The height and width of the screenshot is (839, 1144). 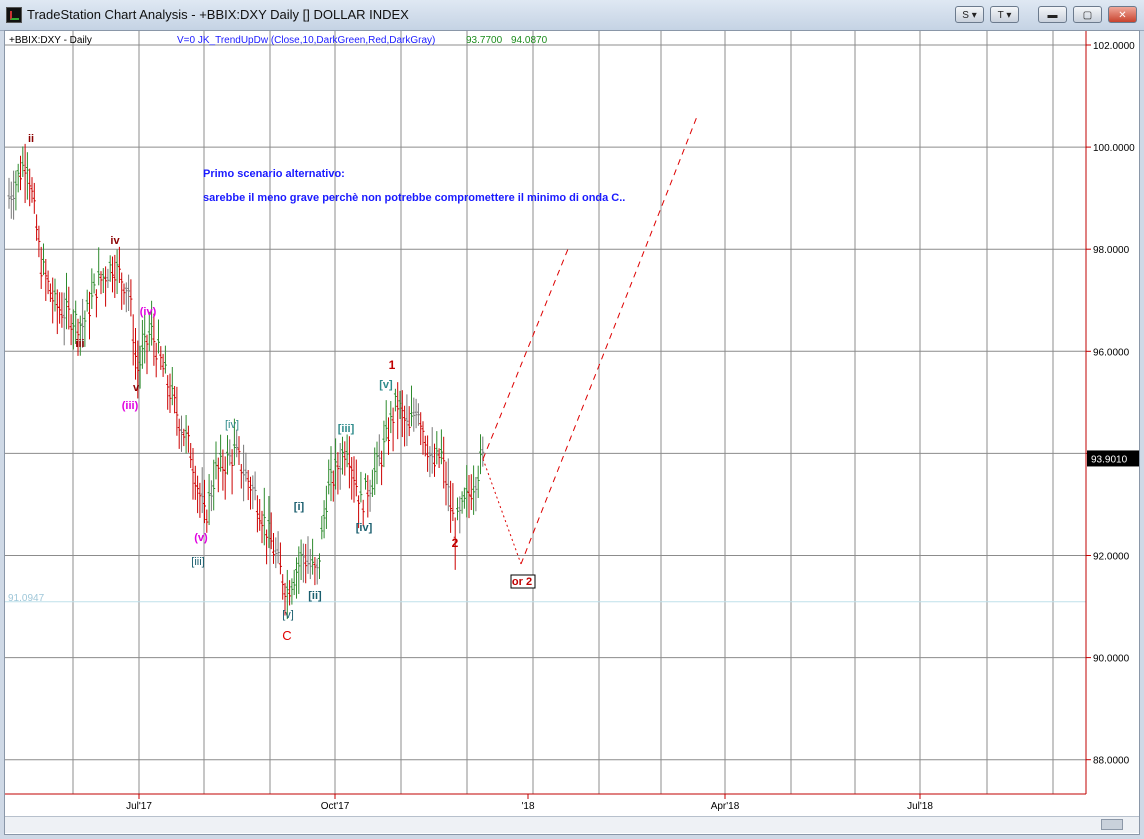 What do you see at coordinates (572, 824) in the screenshot?
I see `time-scrollbar` at bounding box center [572, 824].